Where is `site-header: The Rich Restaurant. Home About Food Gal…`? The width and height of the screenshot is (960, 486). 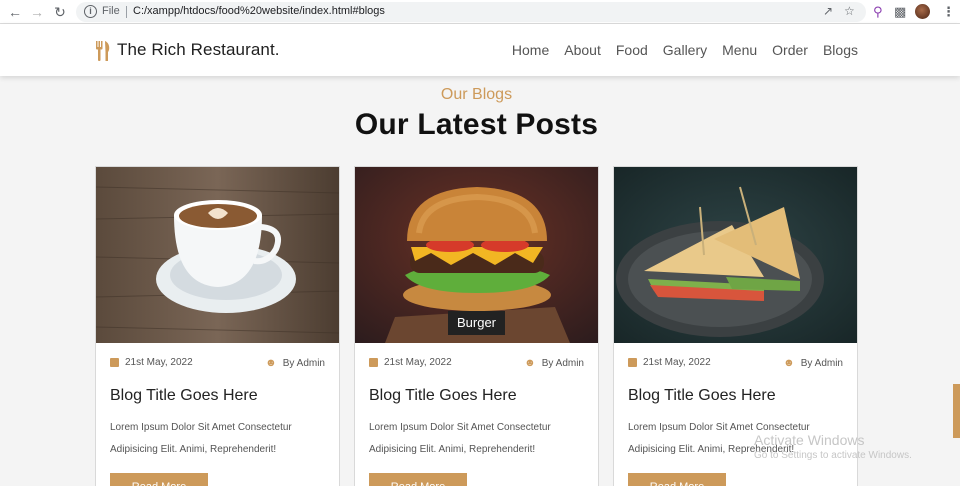 site-header: The Rich Restaurant. Home About Food Gal… is located at coordinates (480, 50).